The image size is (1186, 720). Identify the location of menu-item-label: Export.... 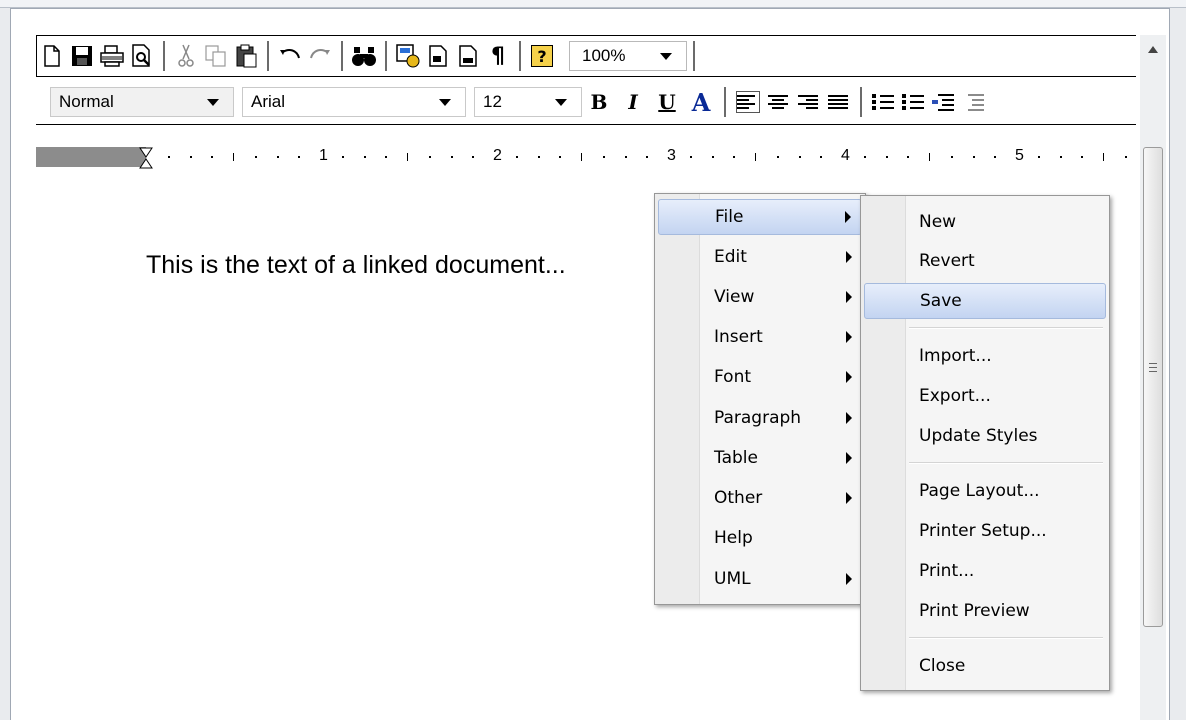
(955, 396).